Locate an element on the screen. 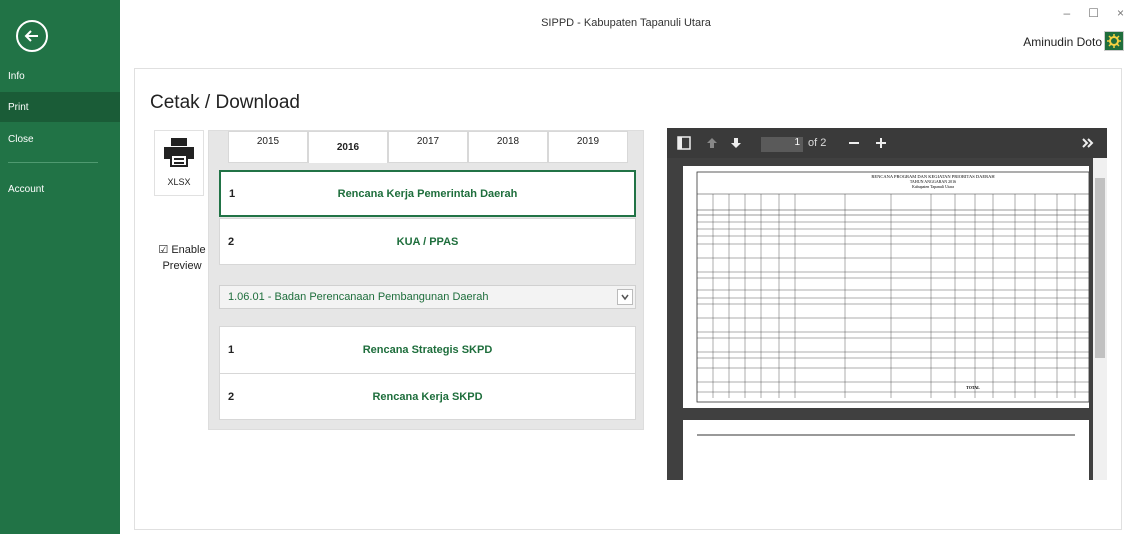 The image size is (1132, 534). report-card-rkpd: 1 Rencana Kerja Pemerintah Daerah is located at coordinates (427, 193).